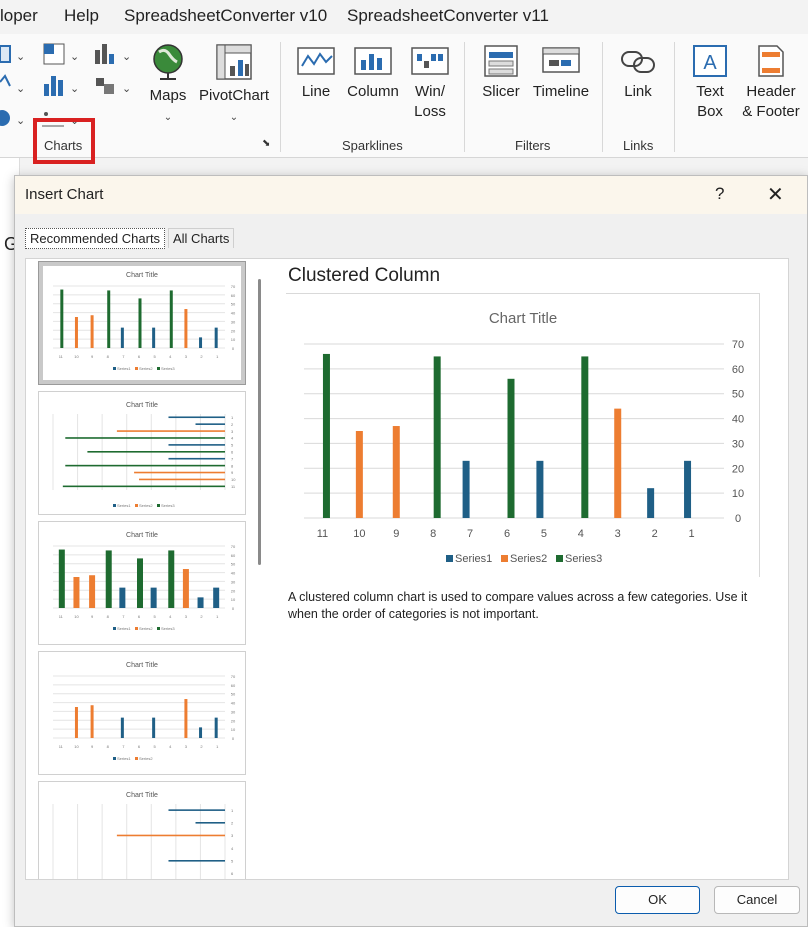  Describe the element at coordinates (430, 83) in the screenshot. I see `sparkline-winloss-button: Win/ Loss` at that location.